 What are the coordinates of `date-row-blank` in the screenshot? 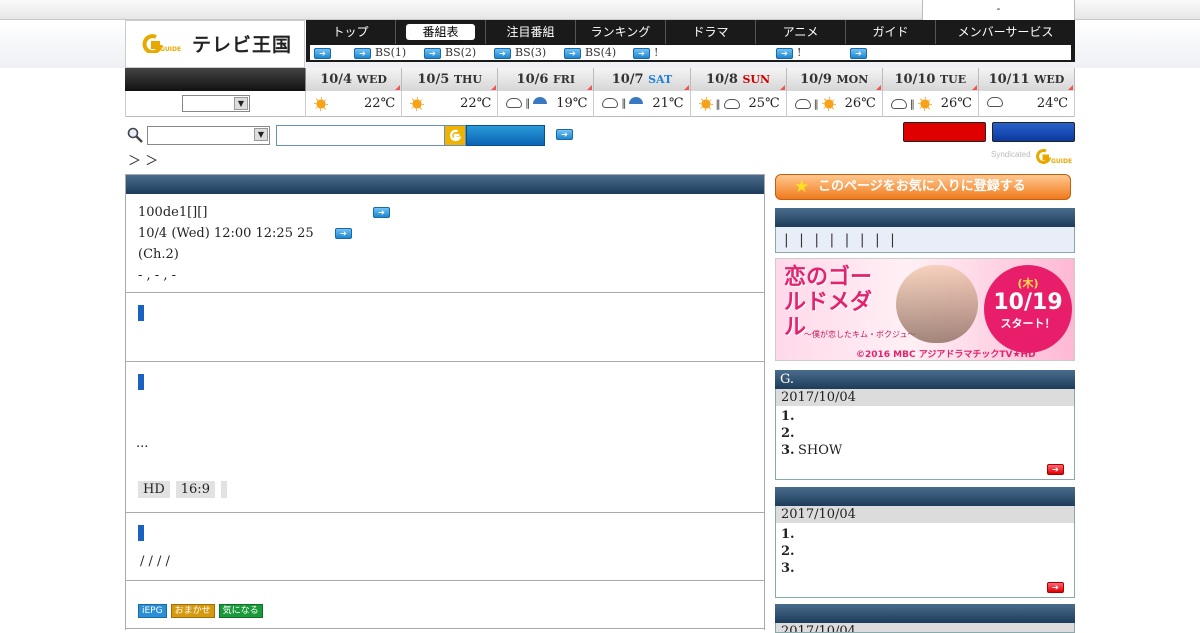 It's located at (215, 79).